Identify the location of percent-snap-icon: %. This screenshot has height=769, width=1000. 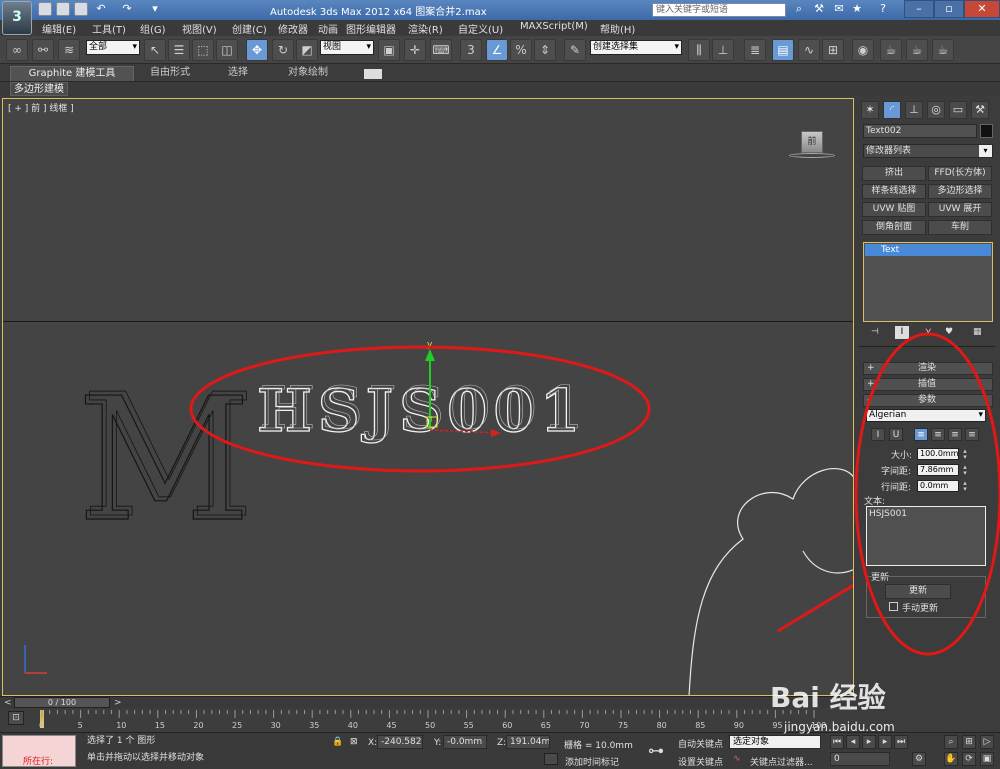
(521, 50).